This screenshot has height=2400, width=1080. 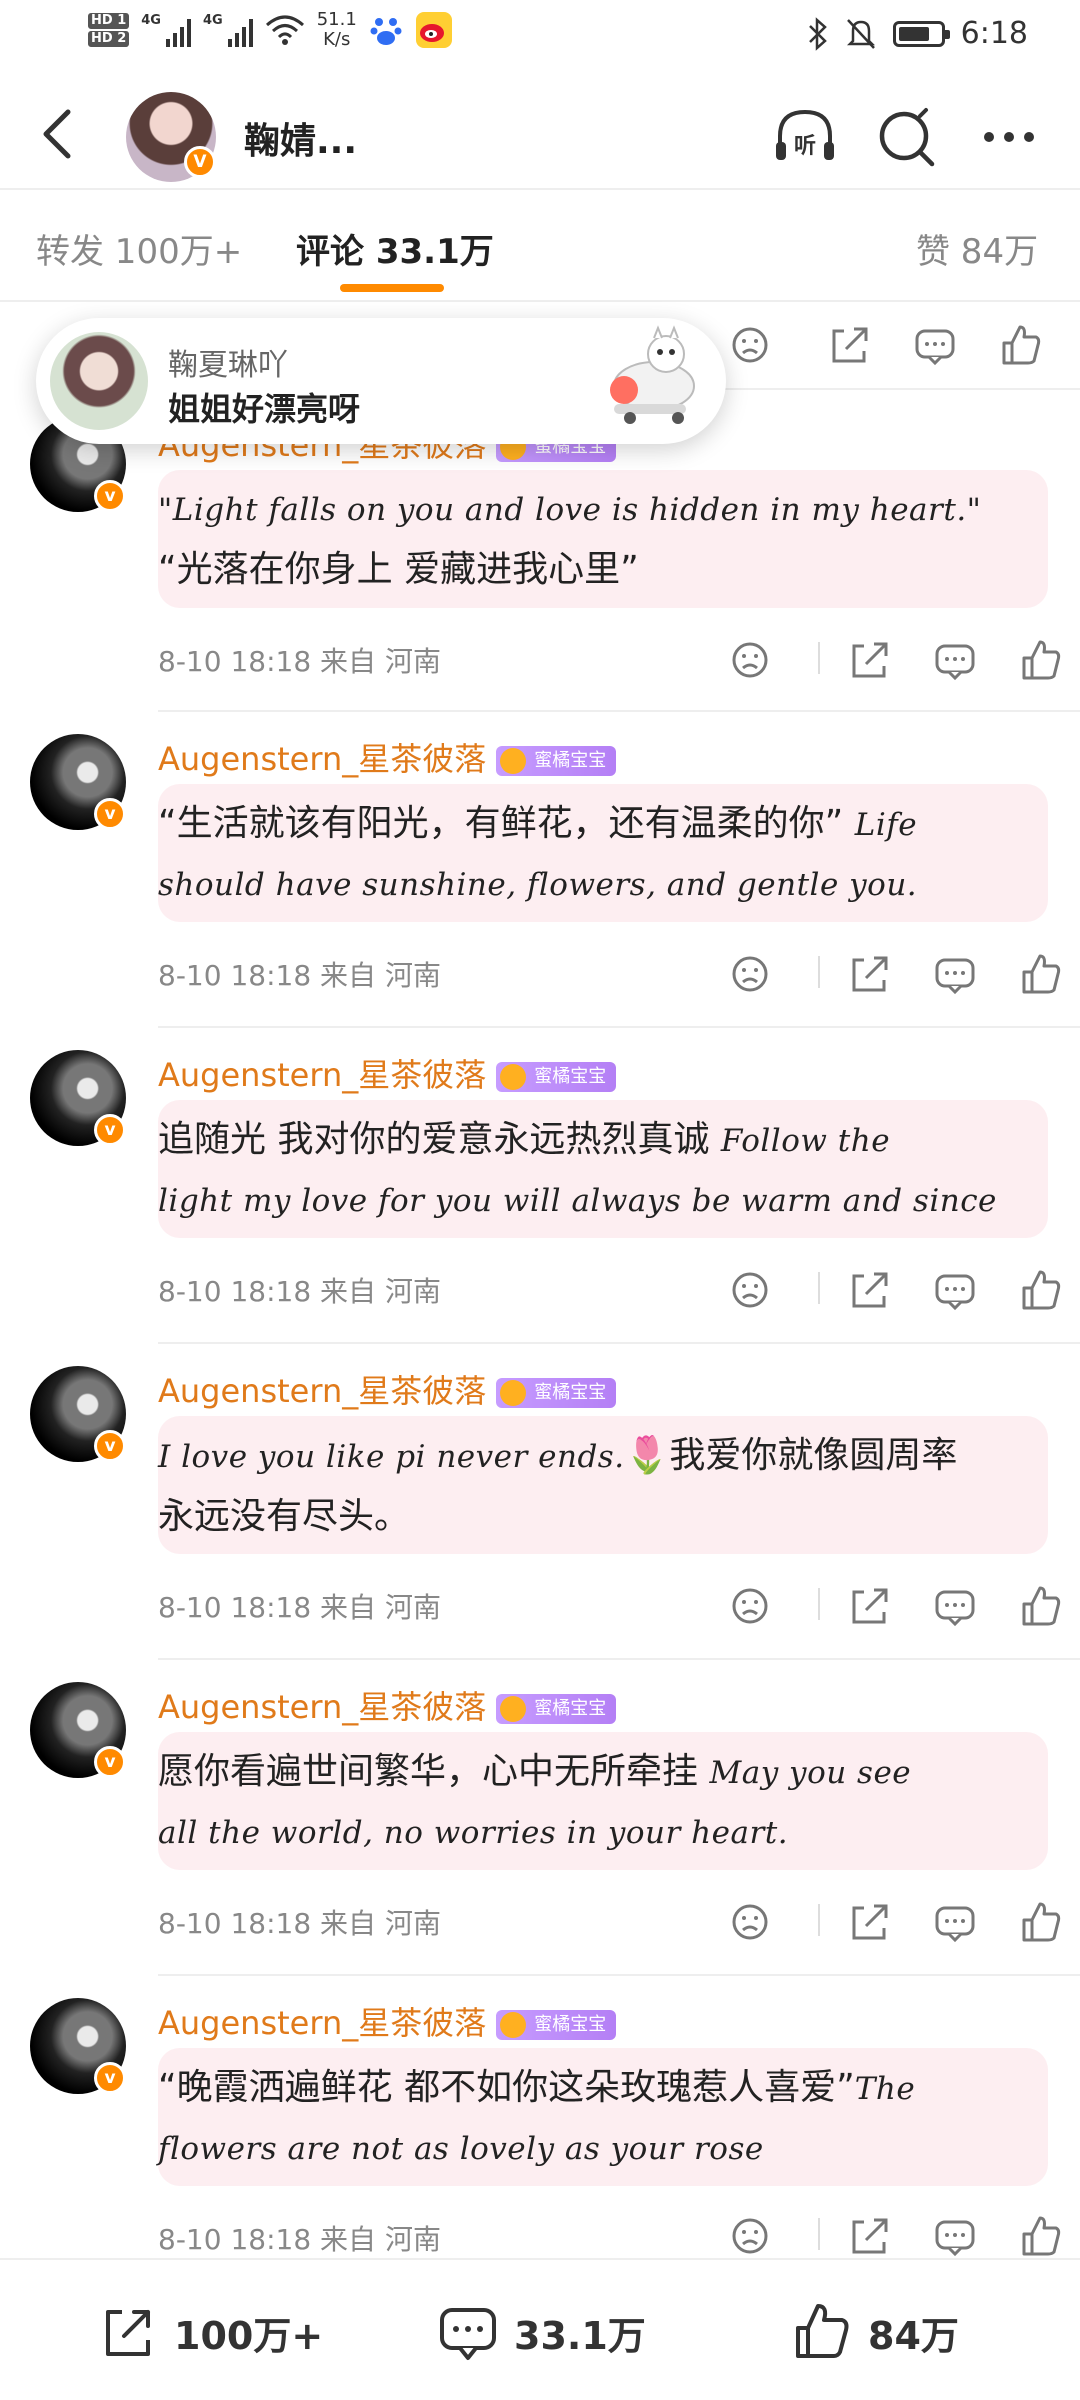 What do you see at coordinates (921, 33) in the screenshot?
I see `battery-icon` at bounding box center [921, 33].